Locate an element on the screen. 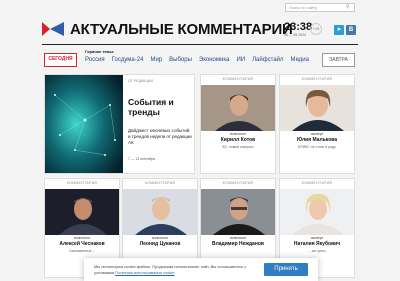 The image size is (400, 281). nav-item-lifestyle: Лайфстайл is located at coordinates (267, 60).